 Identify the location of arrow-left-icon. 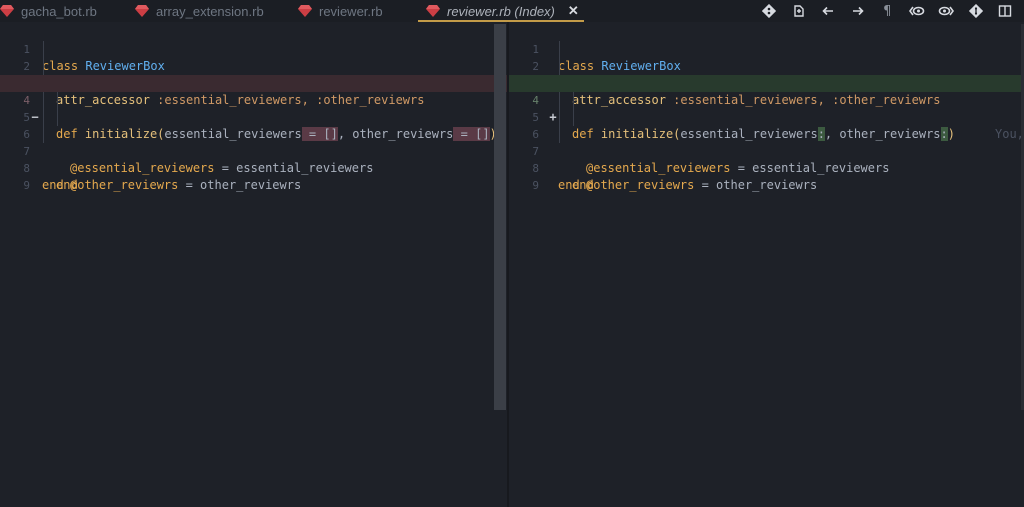
(829, 11).